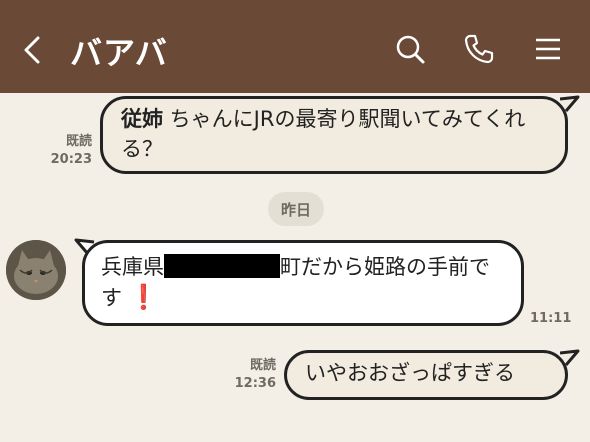 This screenshot has width=590, height=442. I want to click on message-time: 12:36, so click(255, 383).